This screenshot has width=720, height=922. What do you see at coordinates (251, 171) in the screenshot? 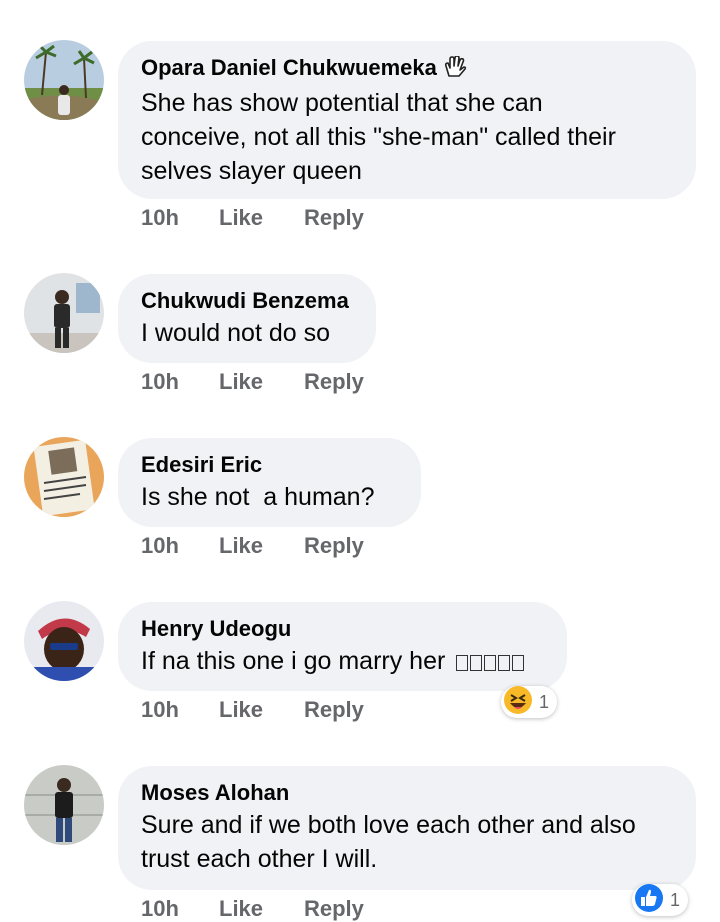
I see `comment-text-line: selves slayer queen` at bounding box center [251, 171].